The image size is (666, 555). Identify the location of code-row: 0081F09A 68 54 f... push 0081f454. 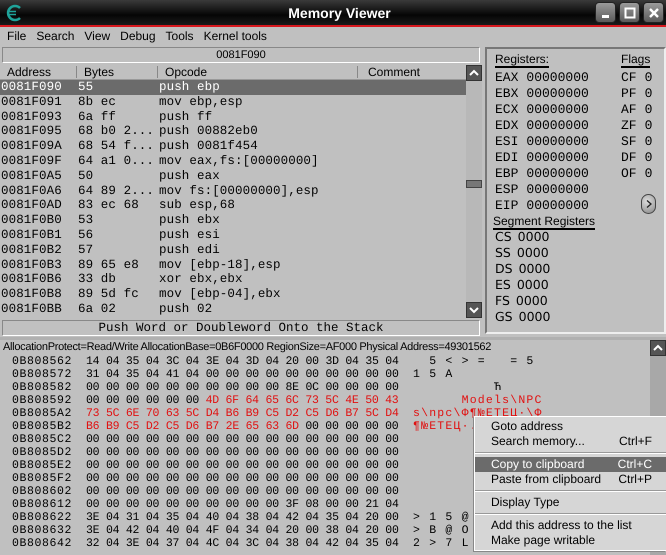
(233, 146).